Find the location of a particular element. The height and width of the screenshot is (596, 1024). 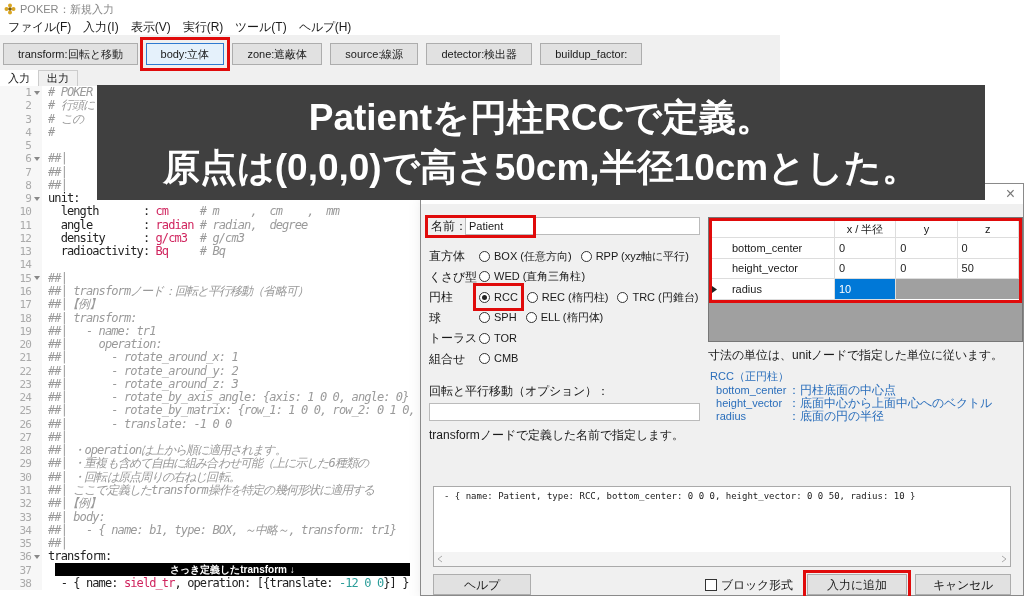

toolbar-button: zone:遮蔽体 is located at coordinates (277, 54).